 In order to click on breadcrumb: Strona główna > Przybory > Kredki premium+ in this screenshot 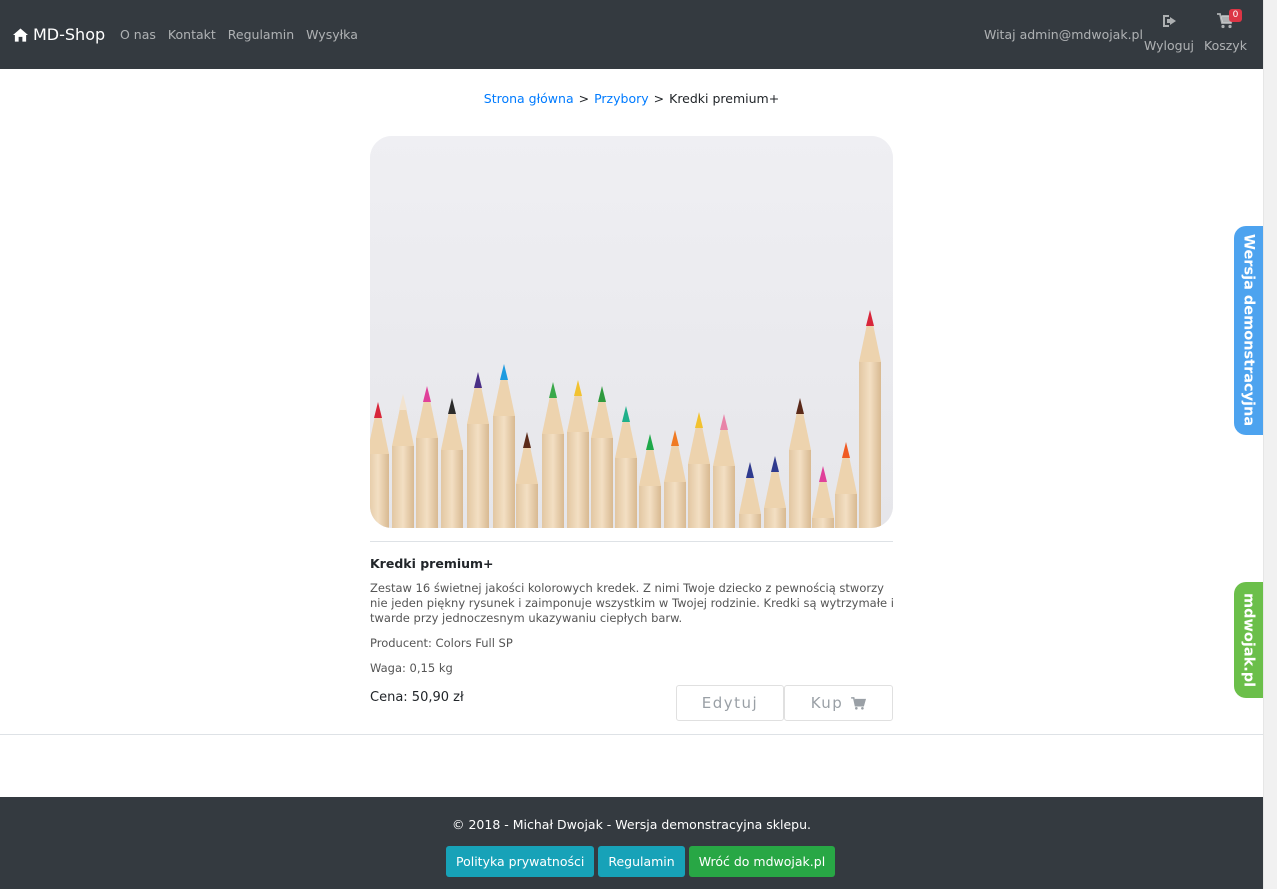, I will do `click(631, 98)`.